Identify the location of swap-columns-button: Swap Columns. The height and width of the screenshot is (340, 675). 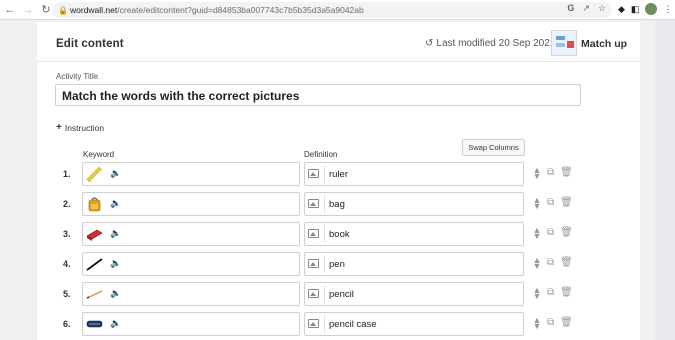
(493, 147).